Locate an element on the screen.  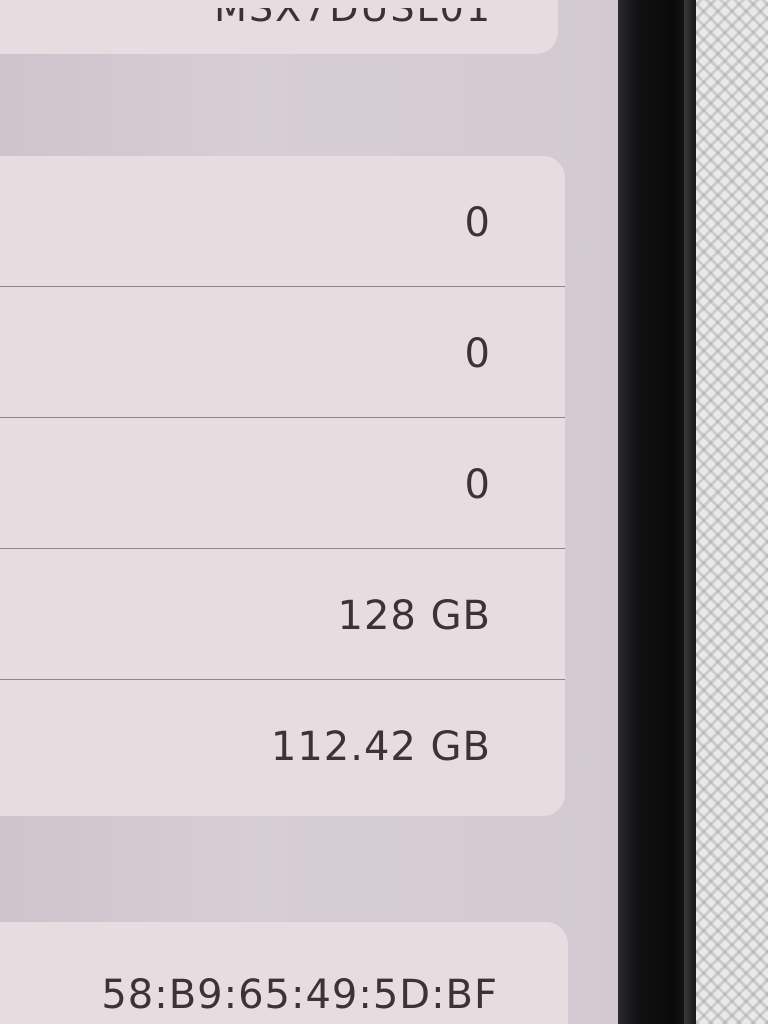
network-info-card: 58:B9:65:49:5D:BF is located at coordinates (284, 973).